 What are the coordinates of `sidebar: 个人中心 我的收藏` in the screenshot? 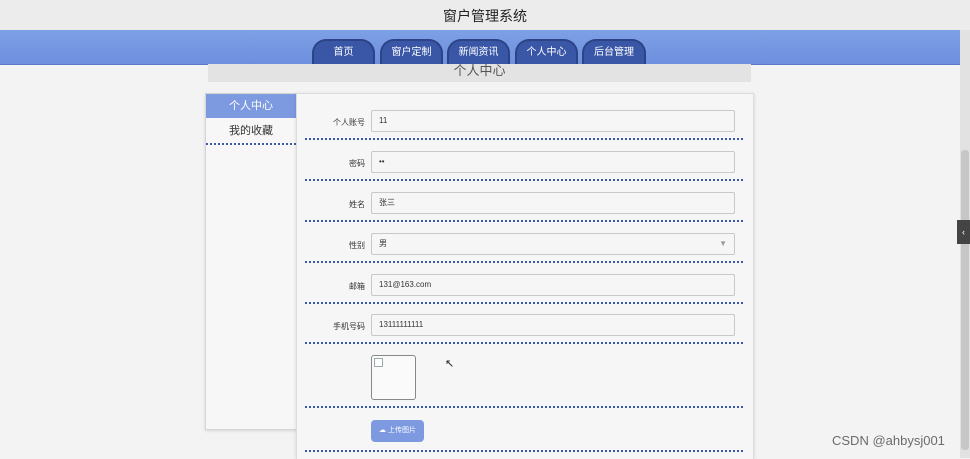 It's located at (251, 261).